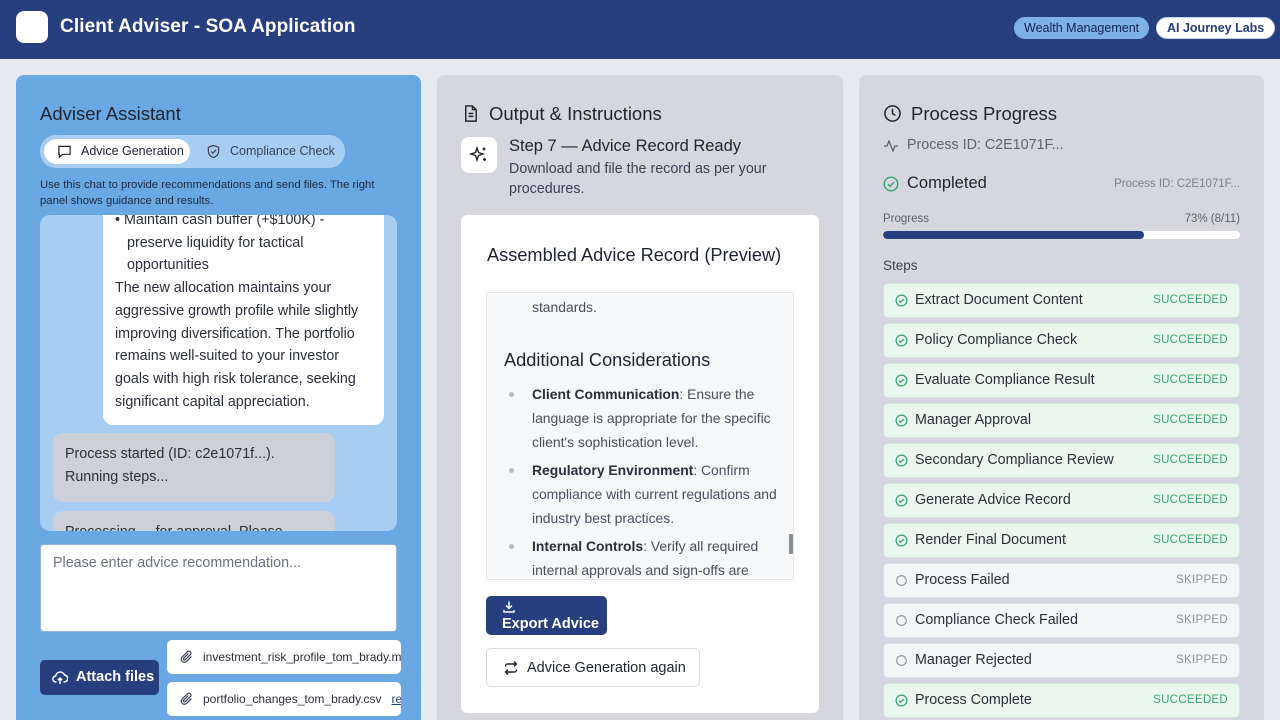 This screenshot has height=720, width=1280. What do you see at coordinates (962, 580) in the screenshot?
I see `step-name: Process Failed` at bounding box center [962, 580].